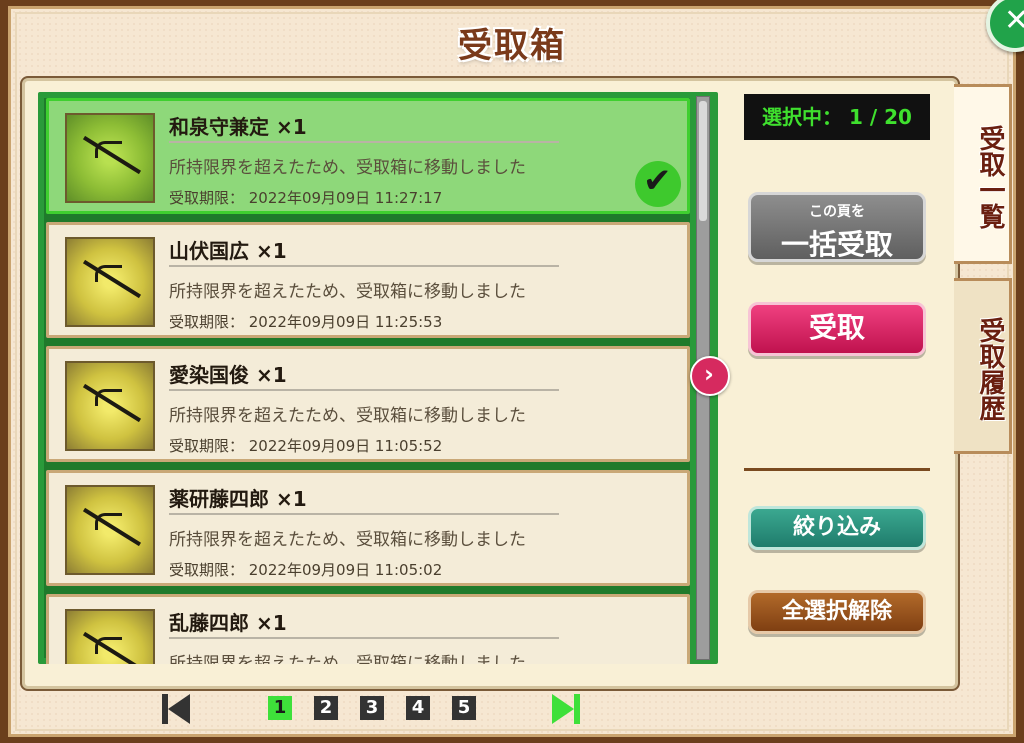 The height and width of the screenshot is (743, 1024). What do you see at coordinates (563, 709) in the screenshot?
I see `last-page-icon-arrow` at bounding box center [563, 709].